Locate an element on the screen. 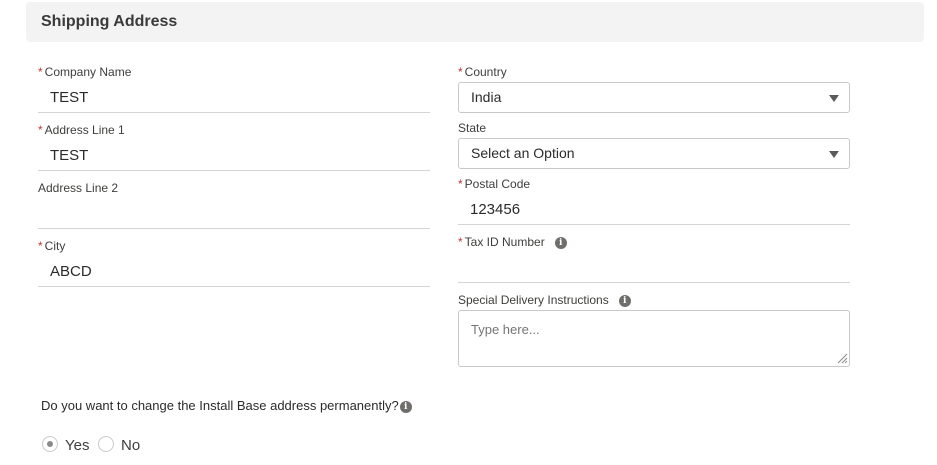 The image size is (937, 465). state-label: State is located at coordinates (472, 128).